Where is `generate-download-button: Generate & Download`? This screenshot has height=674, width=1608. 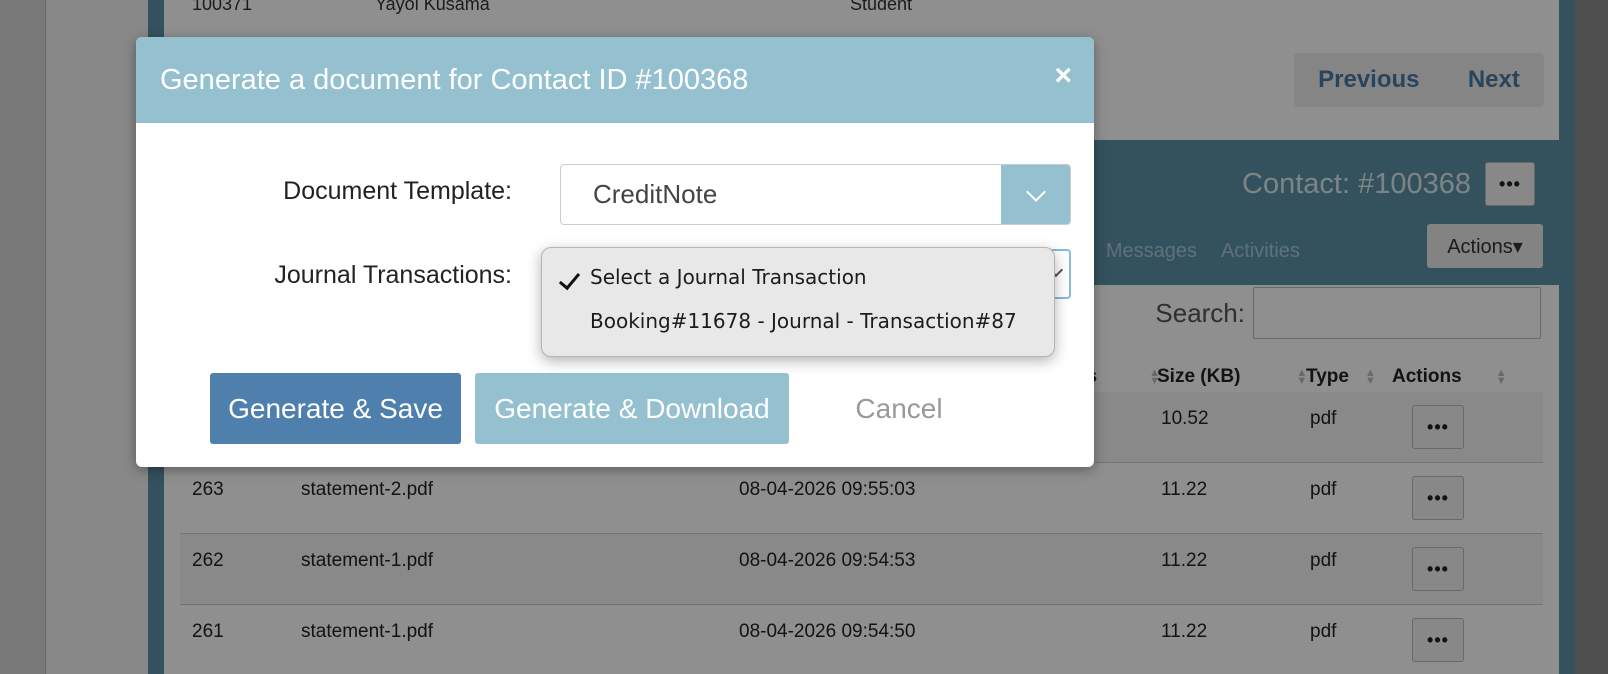
generate-download-button: Generate & Download is located at coordinates (632, 408).